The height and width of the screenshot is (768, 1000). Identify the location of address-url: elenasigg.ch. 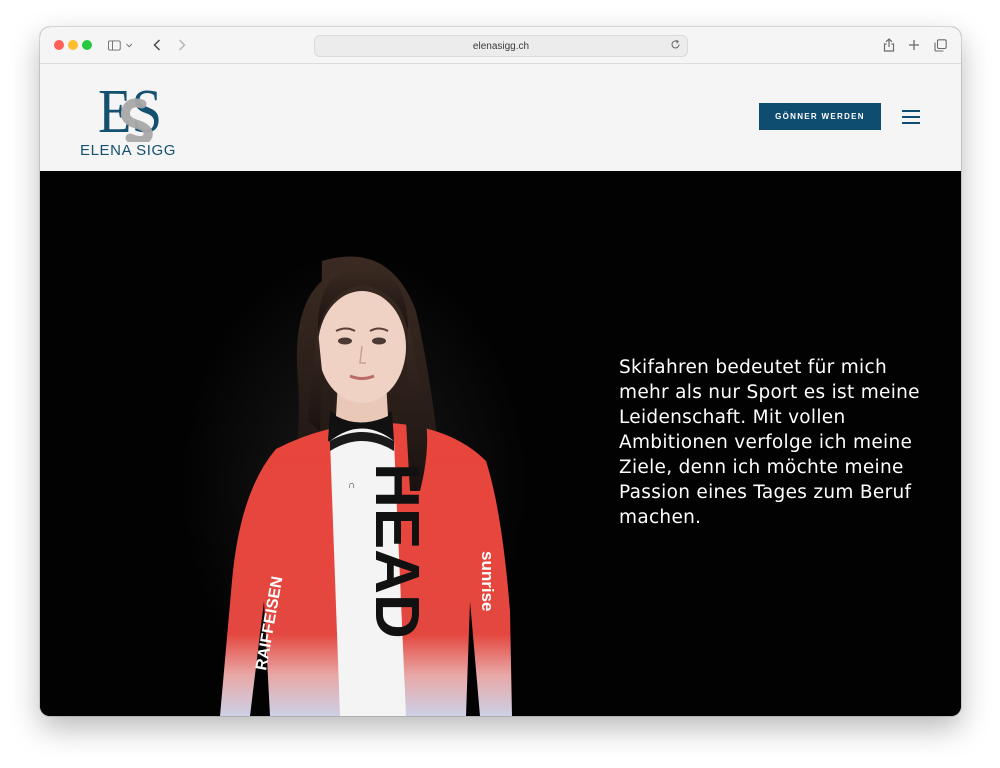
(501, 46).